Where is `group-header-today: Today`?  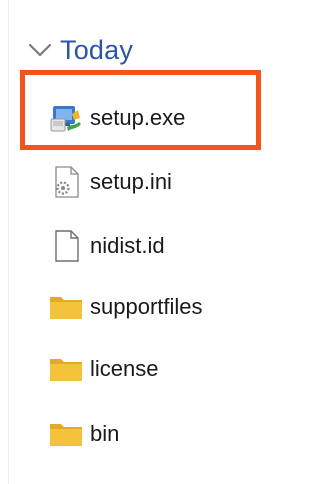
group-header-today: Today is located at coordinates (78, 50).